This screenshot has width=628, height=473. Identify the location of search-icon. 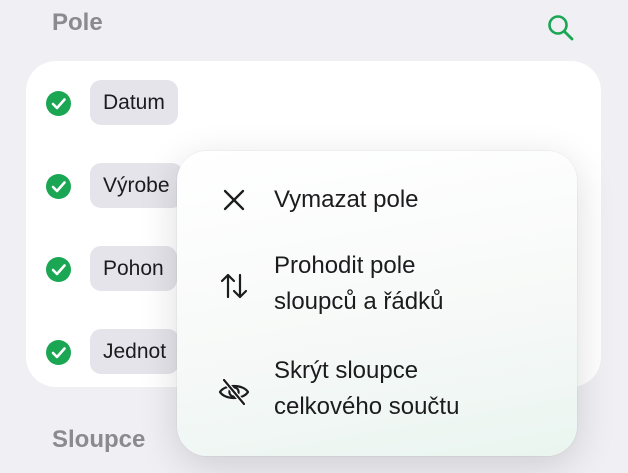
(561, 28).